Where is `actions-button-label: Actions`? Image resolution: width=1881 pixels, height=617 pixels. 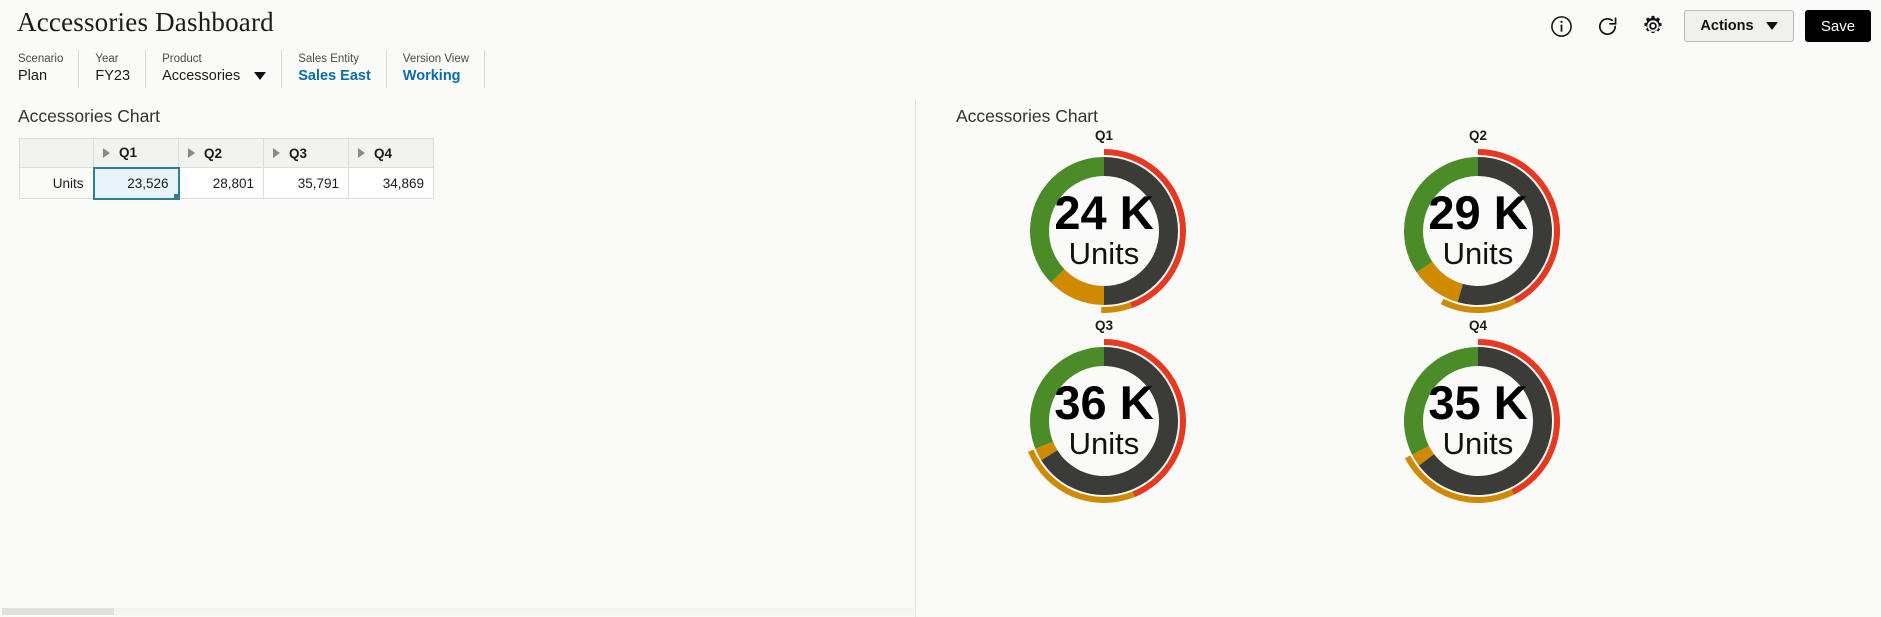
actions-button-label: Actions is located at coordinates (1727, 26).